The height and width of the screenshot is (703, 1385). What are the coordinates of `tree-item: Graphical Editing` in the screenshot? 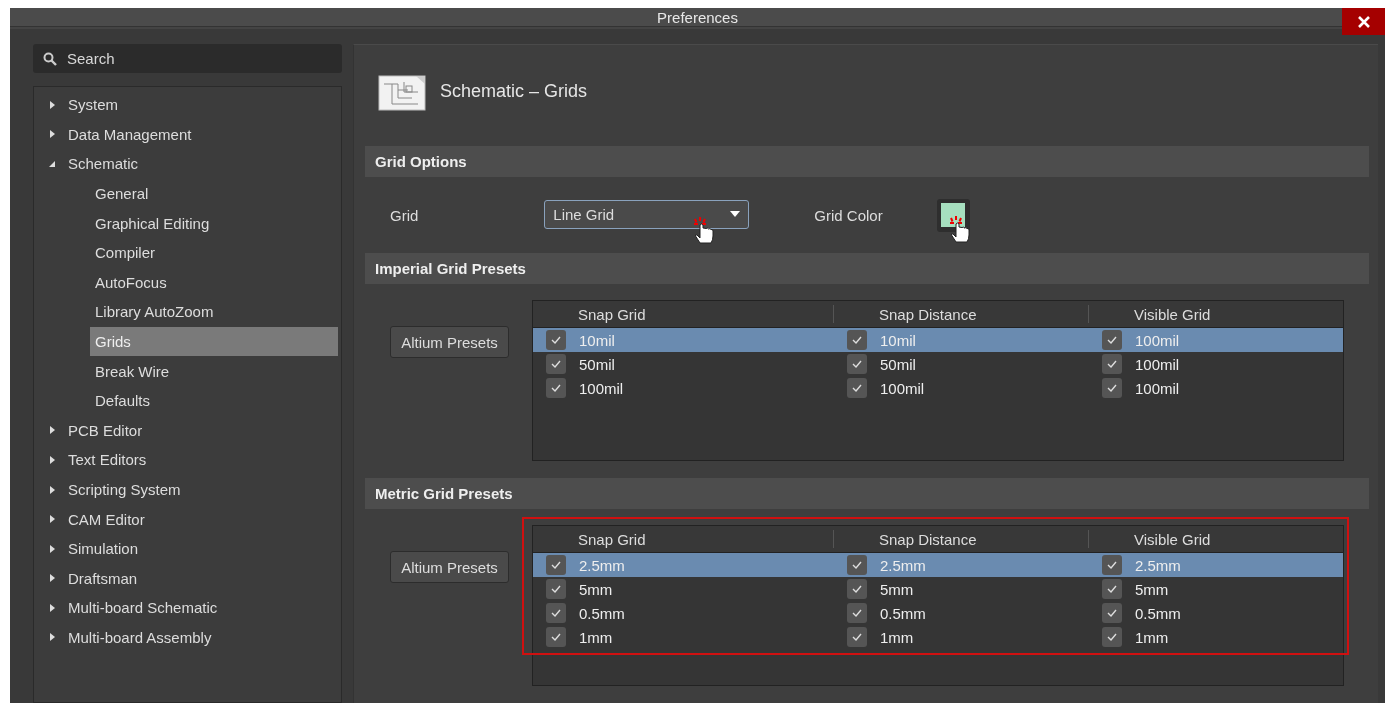 It's located at (214, 223).